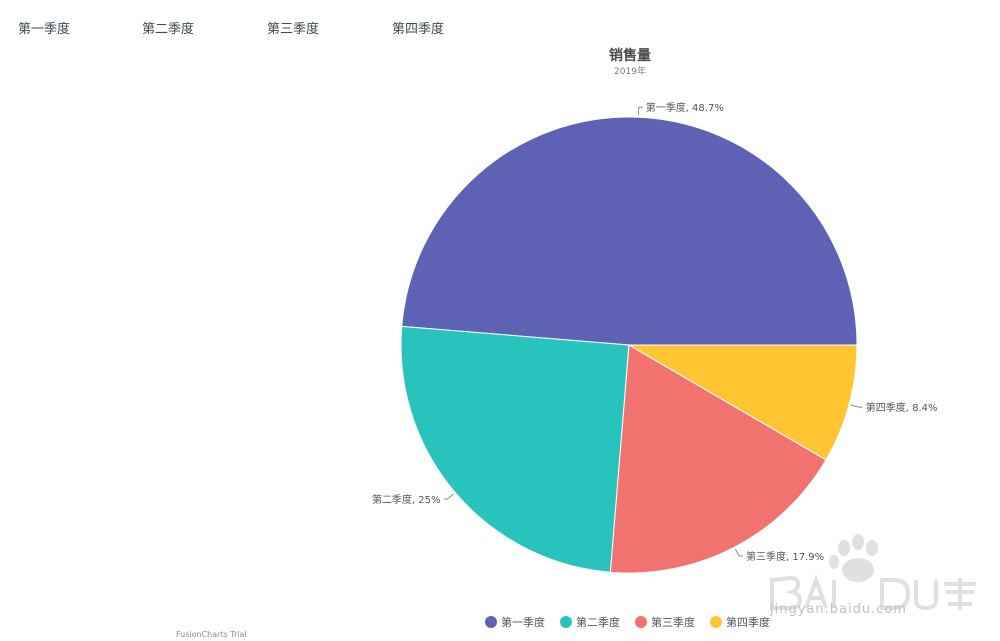 The image size is (1000, 641). What do you see at coordinates (598, 622) in the screenshot?
I see `legend-label-2: 第二季度` at bounding box center [598, 622].